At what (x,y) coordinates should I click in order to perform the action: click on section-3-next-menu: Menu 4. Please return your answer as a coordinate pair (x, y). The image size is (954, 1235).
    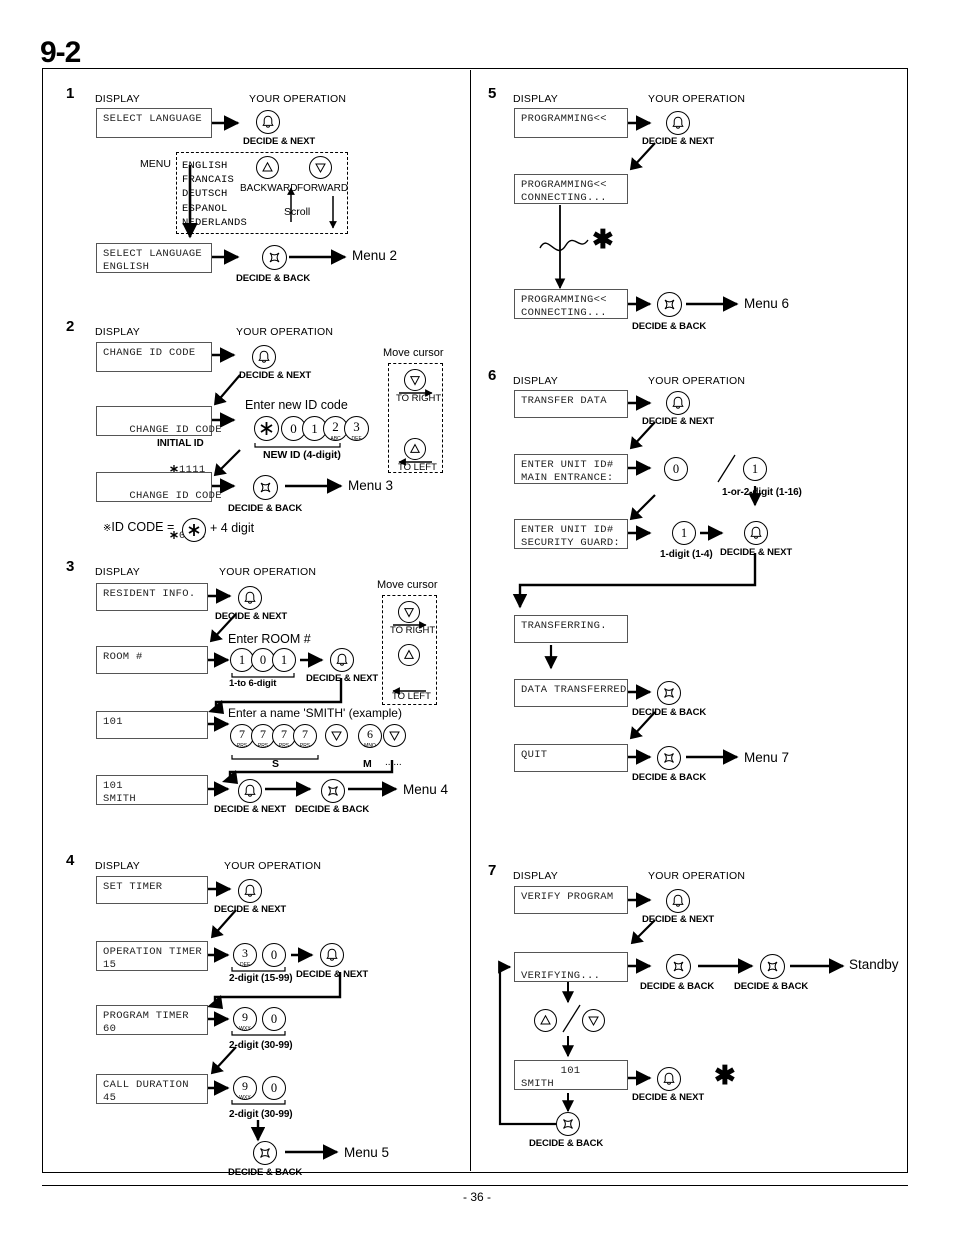
    Looking at the image, I should click on (426, 789).